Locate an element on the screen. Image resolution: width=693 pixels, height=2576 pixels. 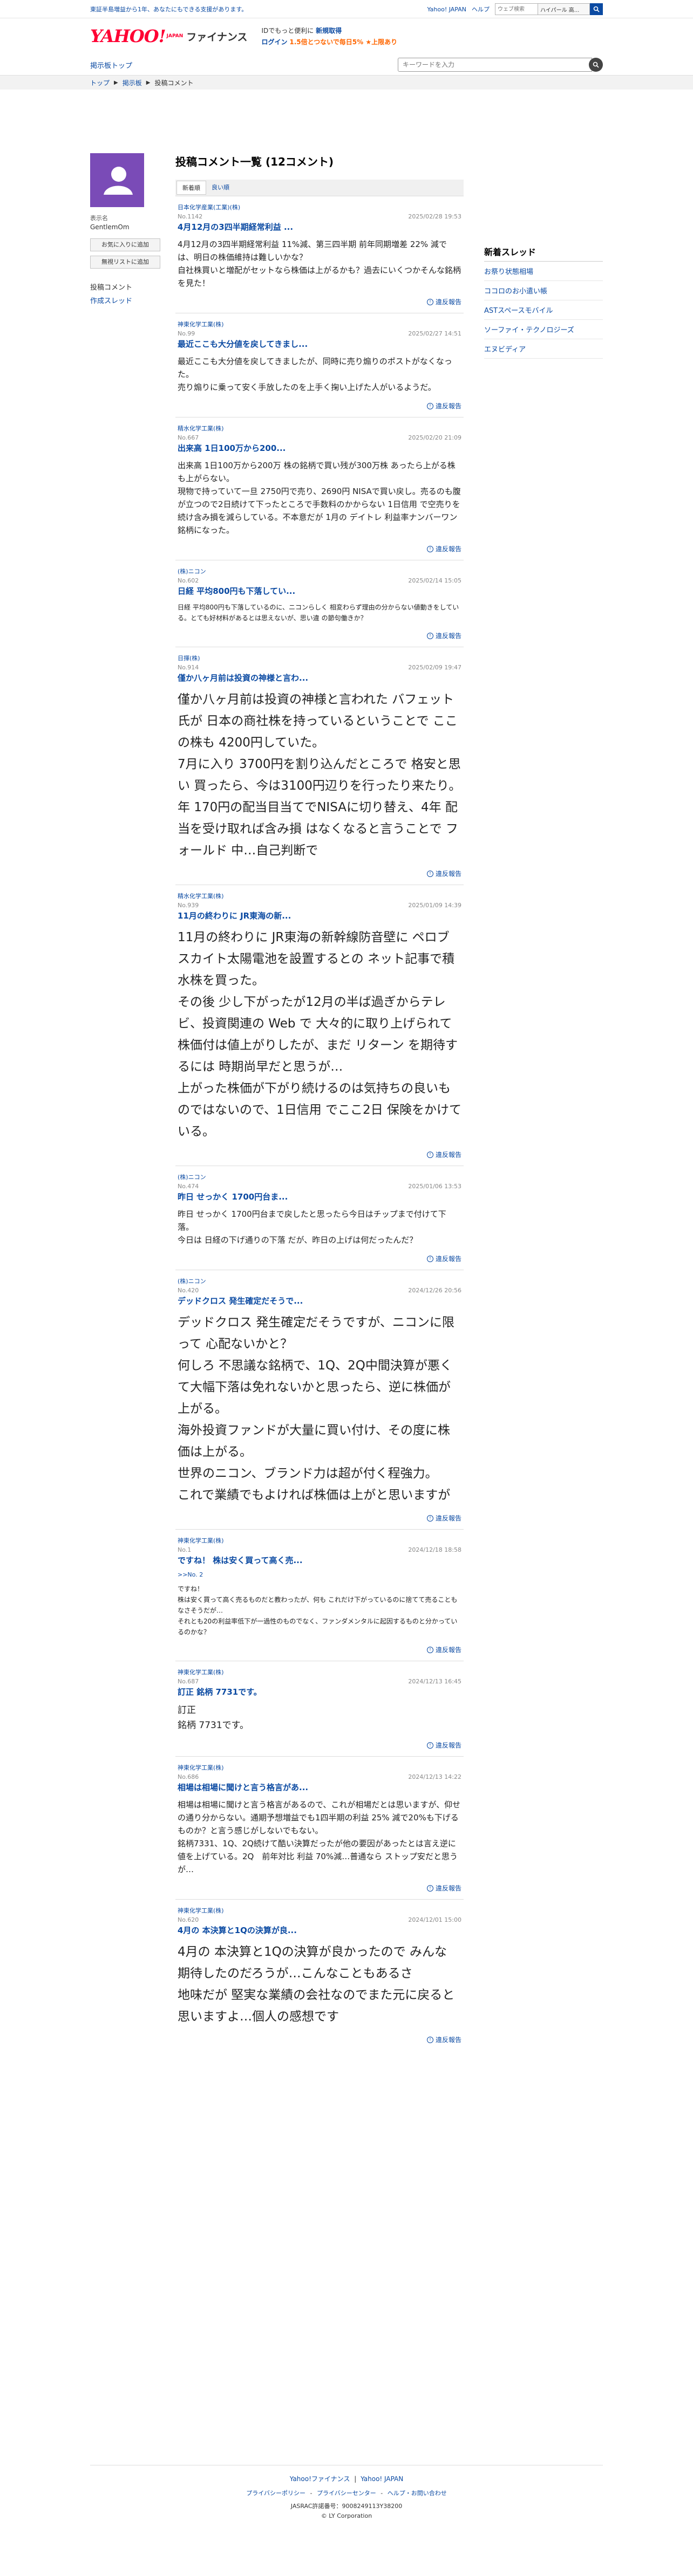
thread-link: ソーファイ・テクノロジーズ is located at coordinates (544, 329).